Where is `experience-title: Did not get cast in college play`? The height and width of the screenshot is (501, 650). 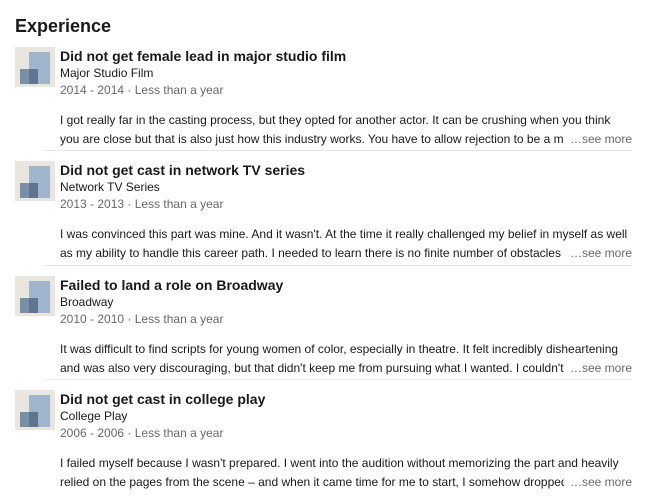 experience-title: Did not get cast in college play is located at coordinates (346, 399).